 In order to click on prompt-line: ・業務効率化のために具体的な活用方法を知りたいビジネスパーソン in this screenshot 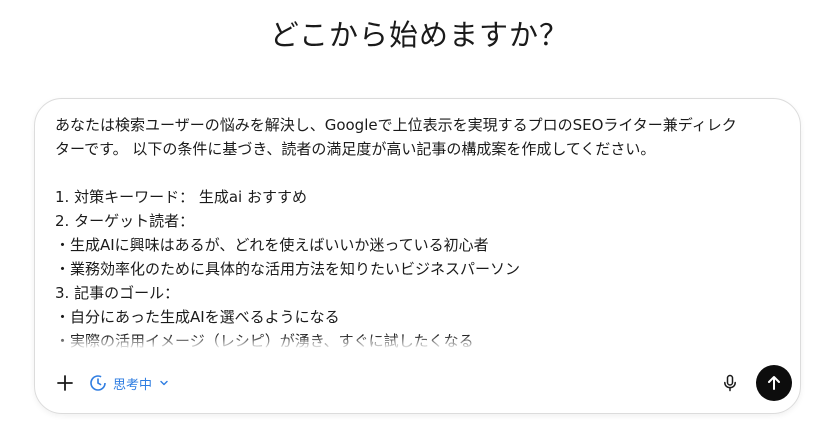, I will do `click(288, 269)`.